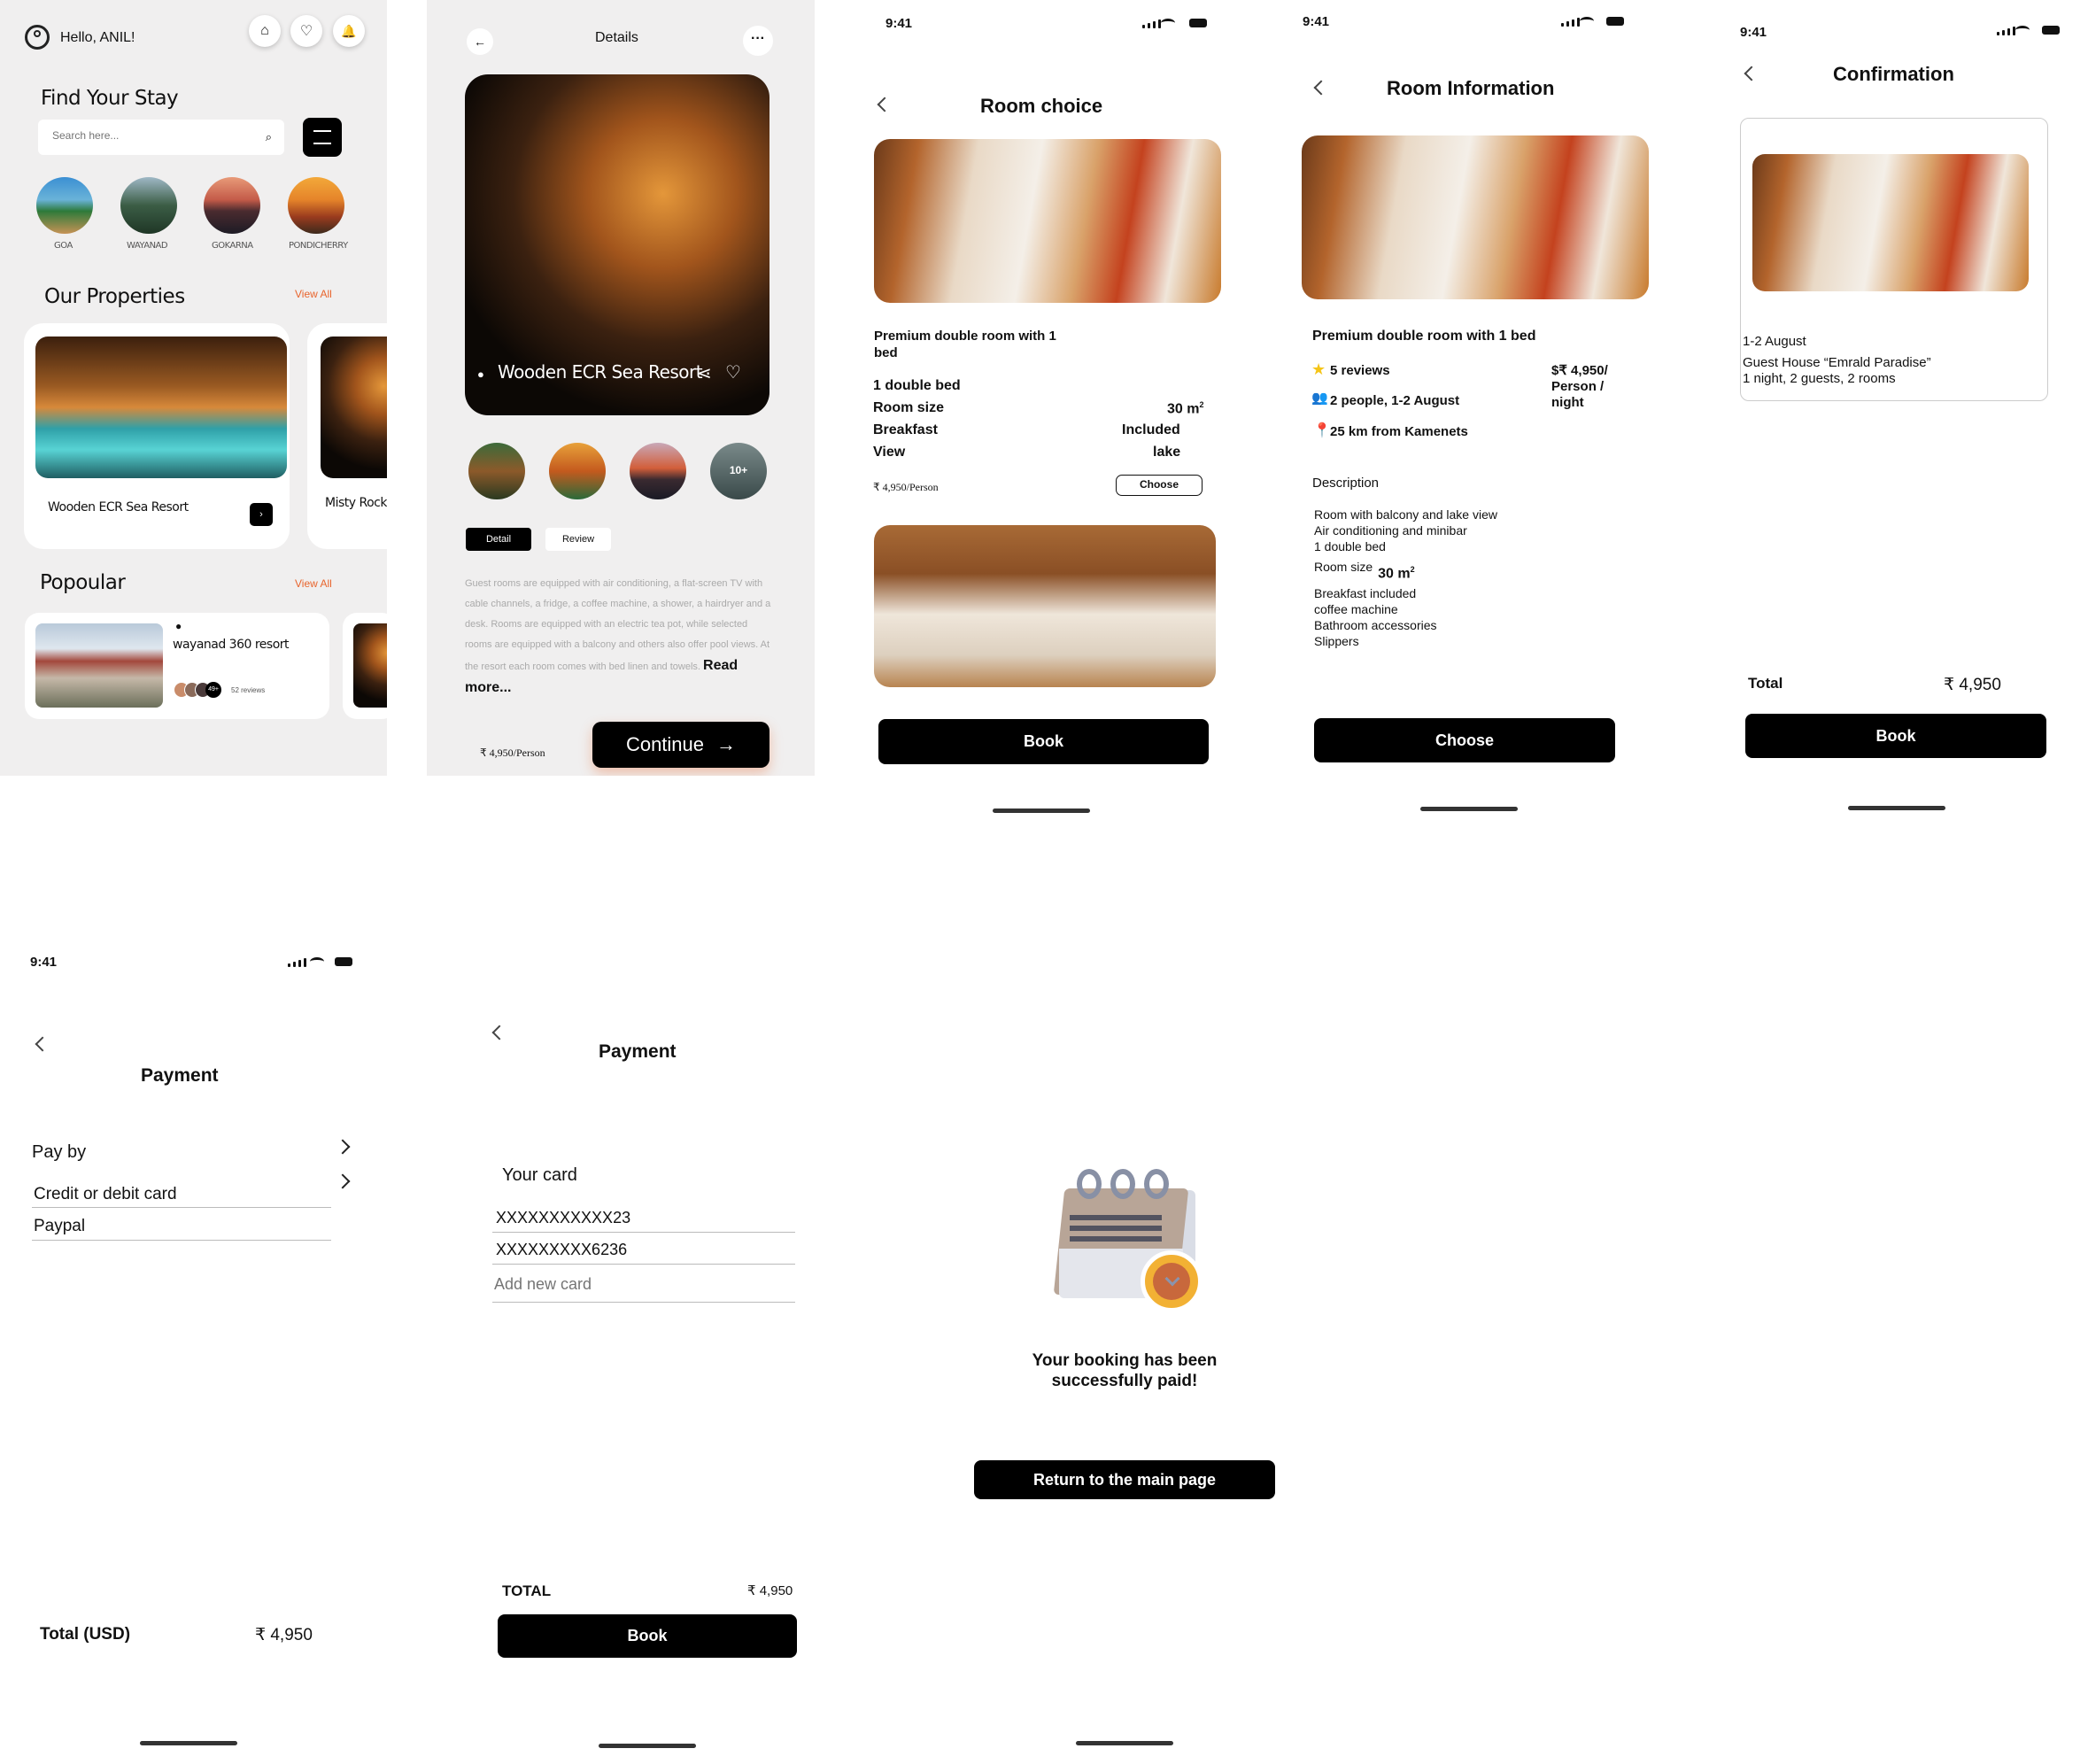 This screenshot has width=2088, height=1764. I want to click on feature-item: Bathroom accessories, so click(1375, 625).